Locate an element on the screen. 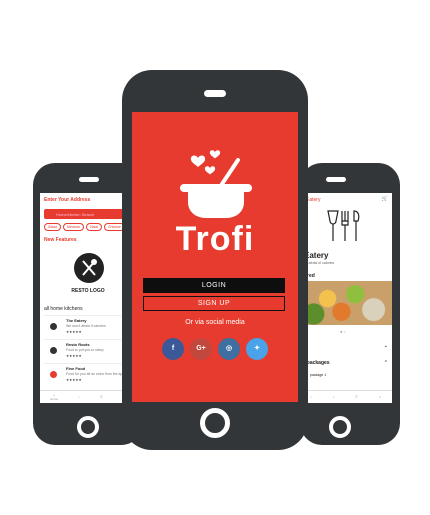 Image resolution: width=430 pixels, height=515 pixels. resto-logo-icon is located at coordinates (89, 268).